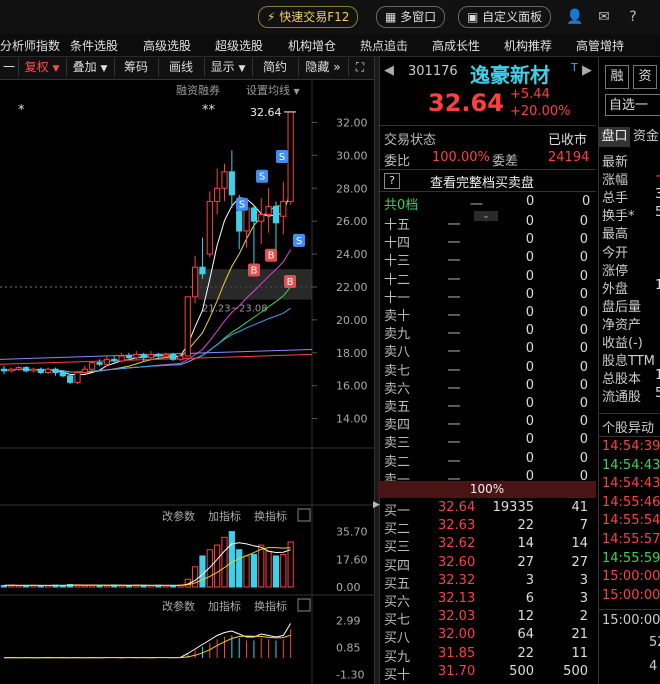 This screenshot has height=684, width=660. What do you see at coordinates (397, 389) in the screenshot?
I see `level-name: 卖六` at bounding box center [397, 389].